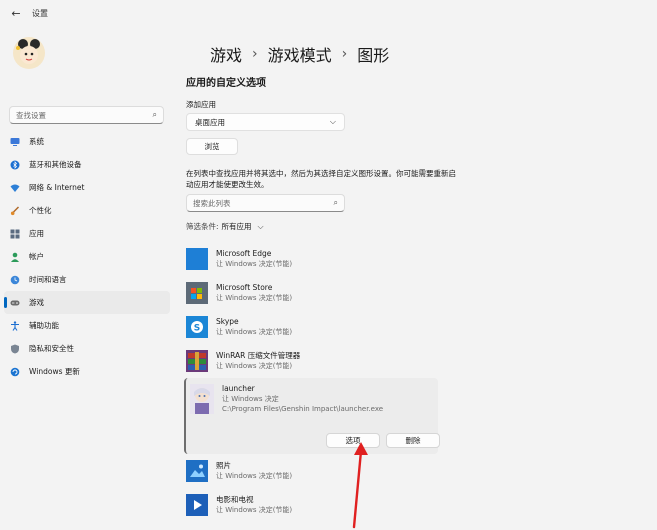  Describe the element at coordinates (36, 302) in the screenshot. I see `sidebar-item-label: 游戏` at that location.